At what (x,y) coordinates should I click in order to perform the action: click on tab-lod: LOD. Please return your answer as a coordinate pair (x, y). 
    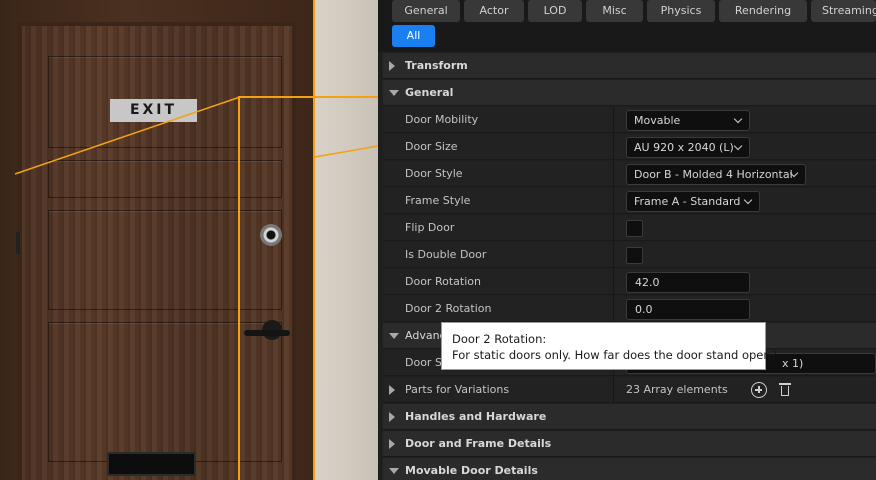
    Looking at the image, I should click on (555, 11).